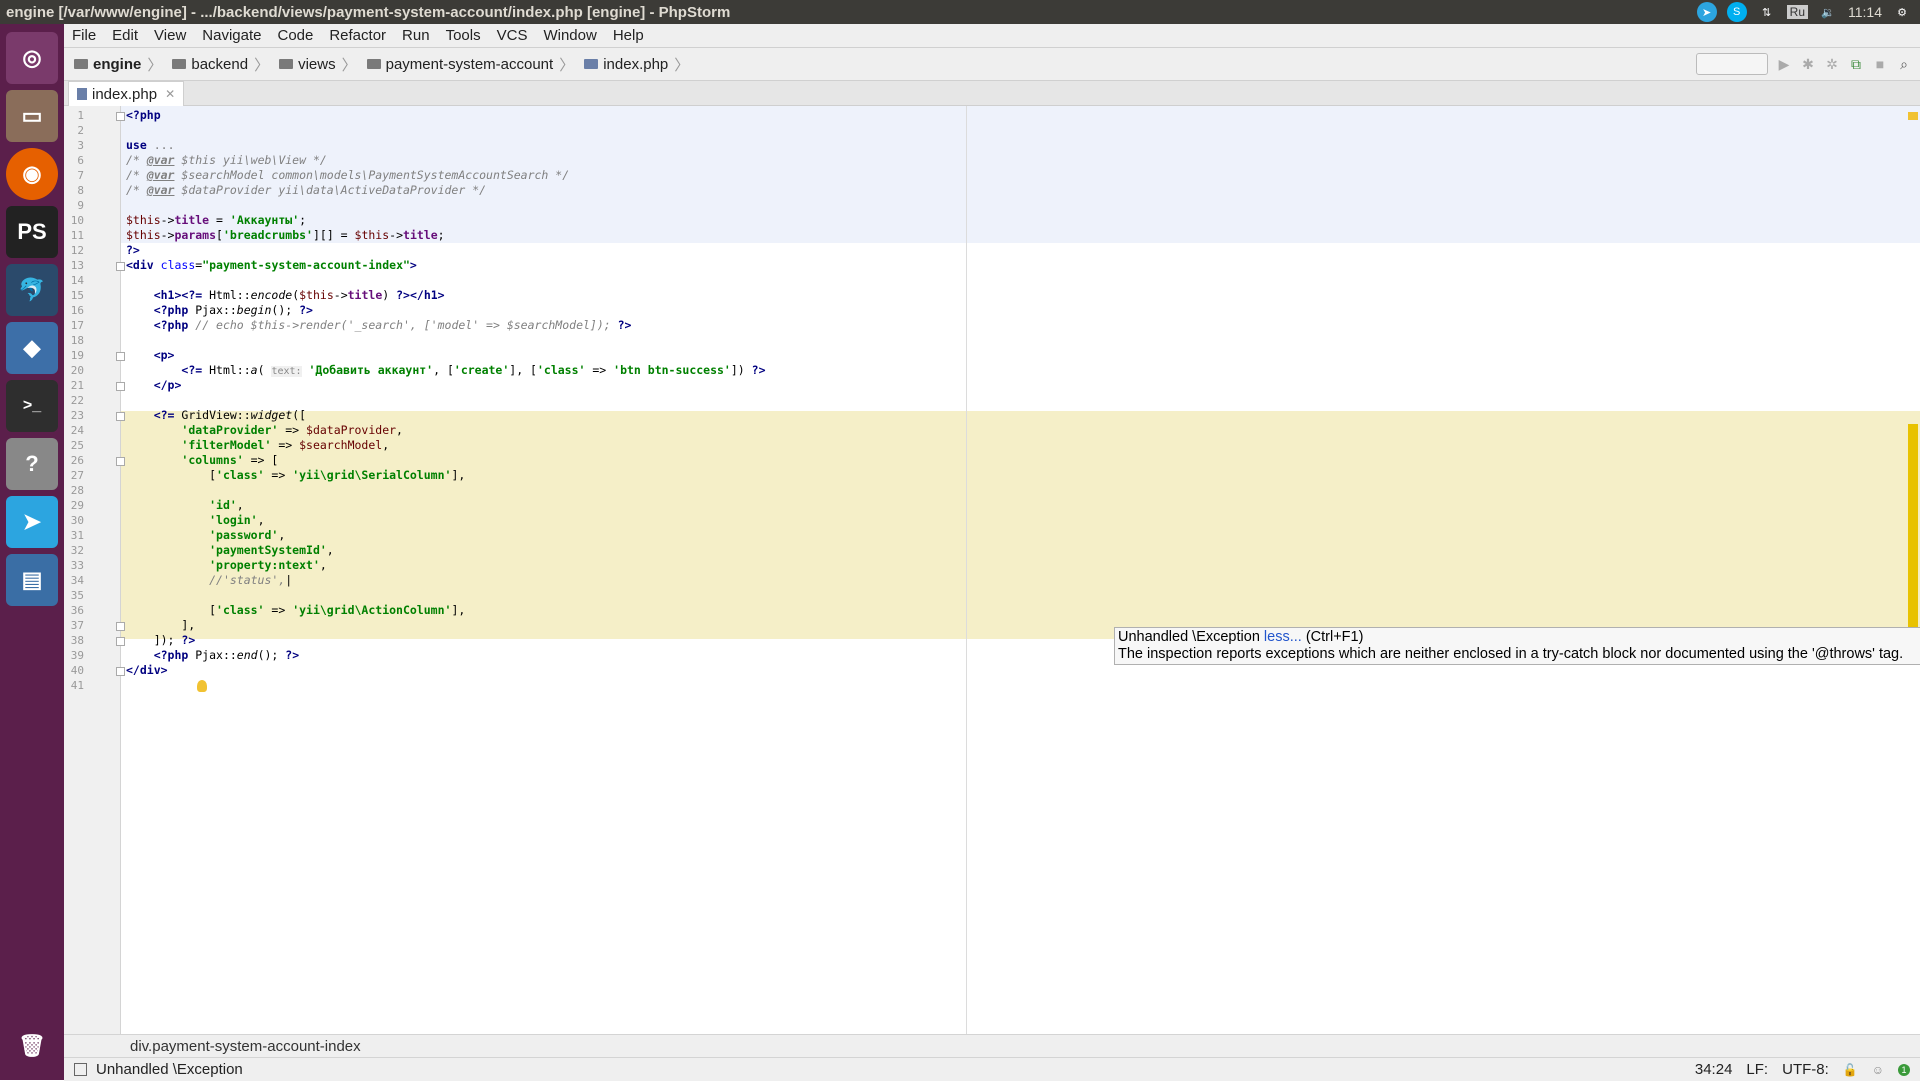 This screenshot has height=1081, width=1920. Describe the element at coordinates (1878, 1070) in the screenshot. I see `inspector-icon: ☺` at that location.